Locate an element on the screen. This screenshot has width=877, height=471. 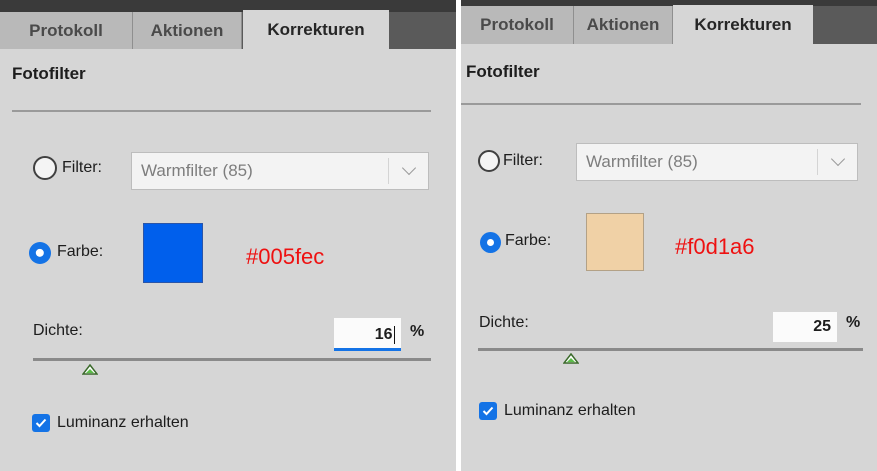
input-focus-underline is located at coordinates (367, 349).